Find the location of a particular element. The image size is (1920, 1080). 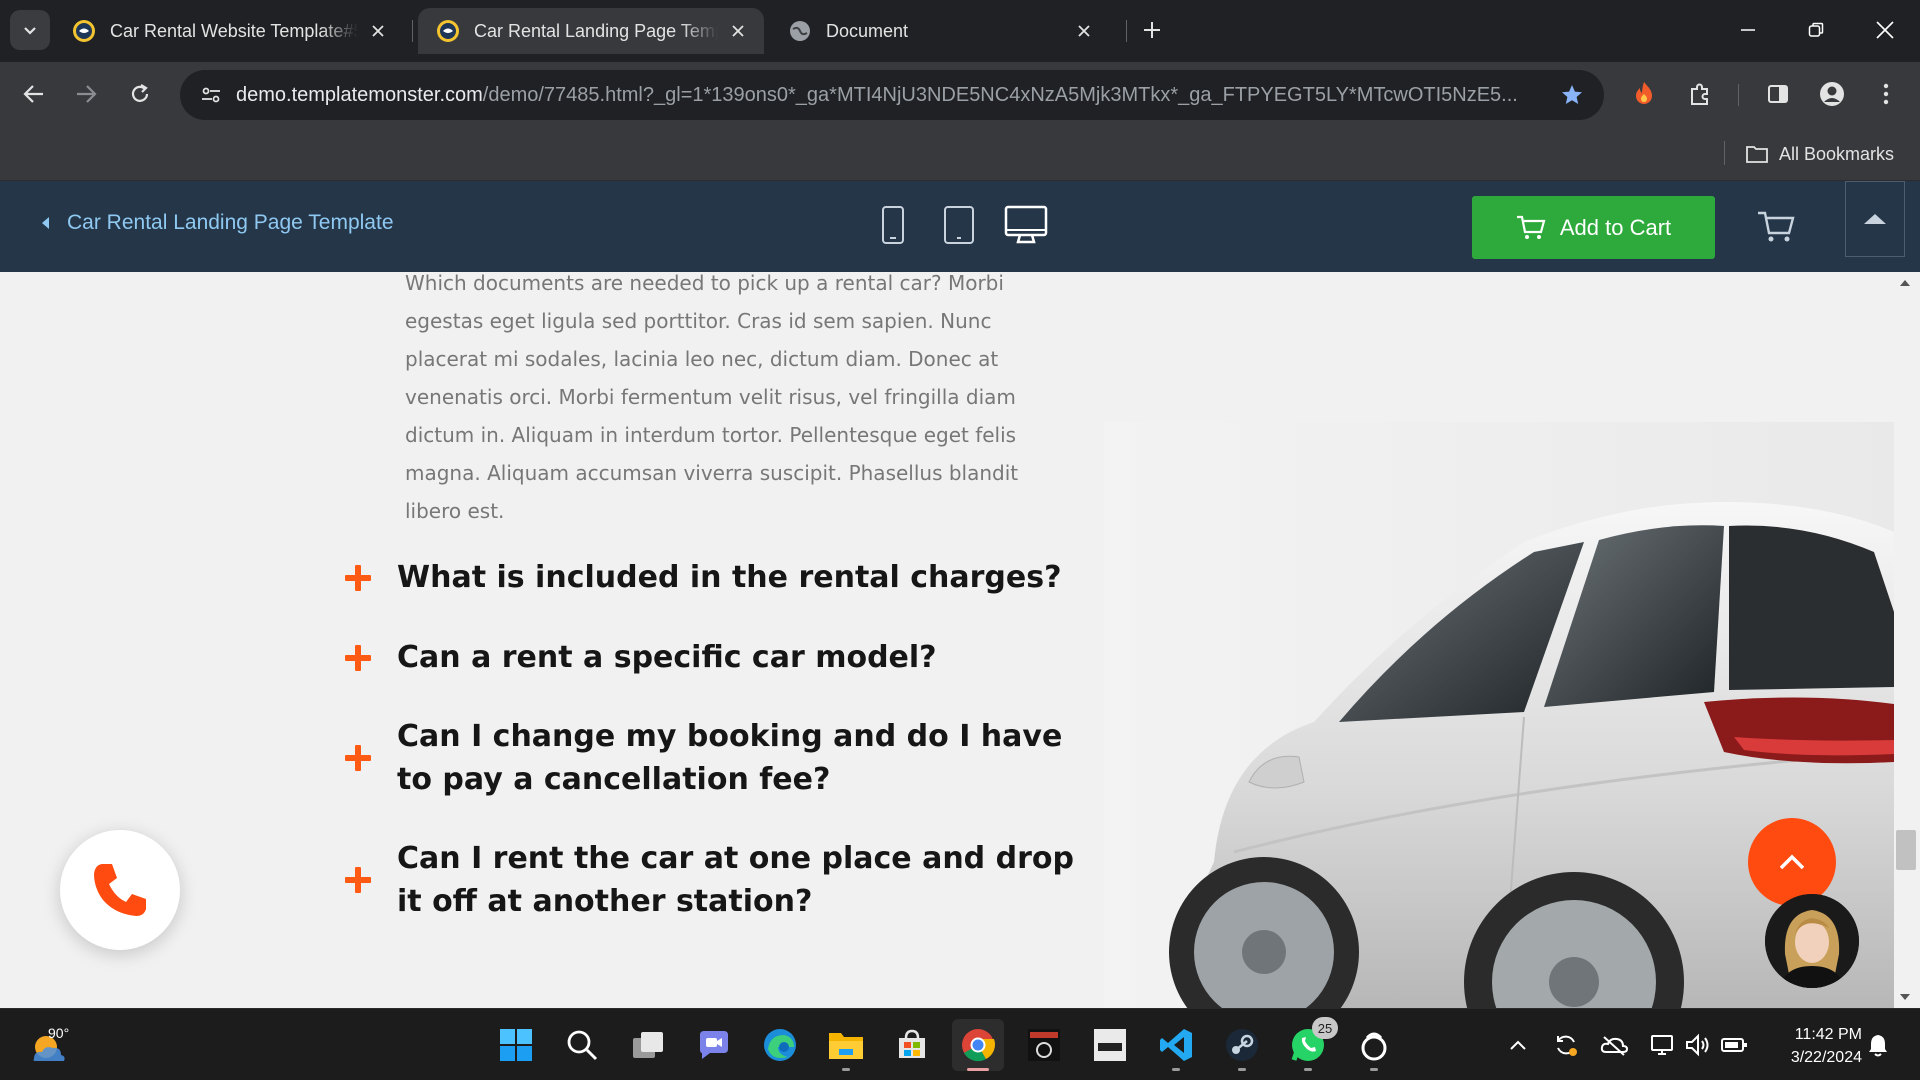

scroll-down-arrow-icon is located at coordinates (1905, 997).